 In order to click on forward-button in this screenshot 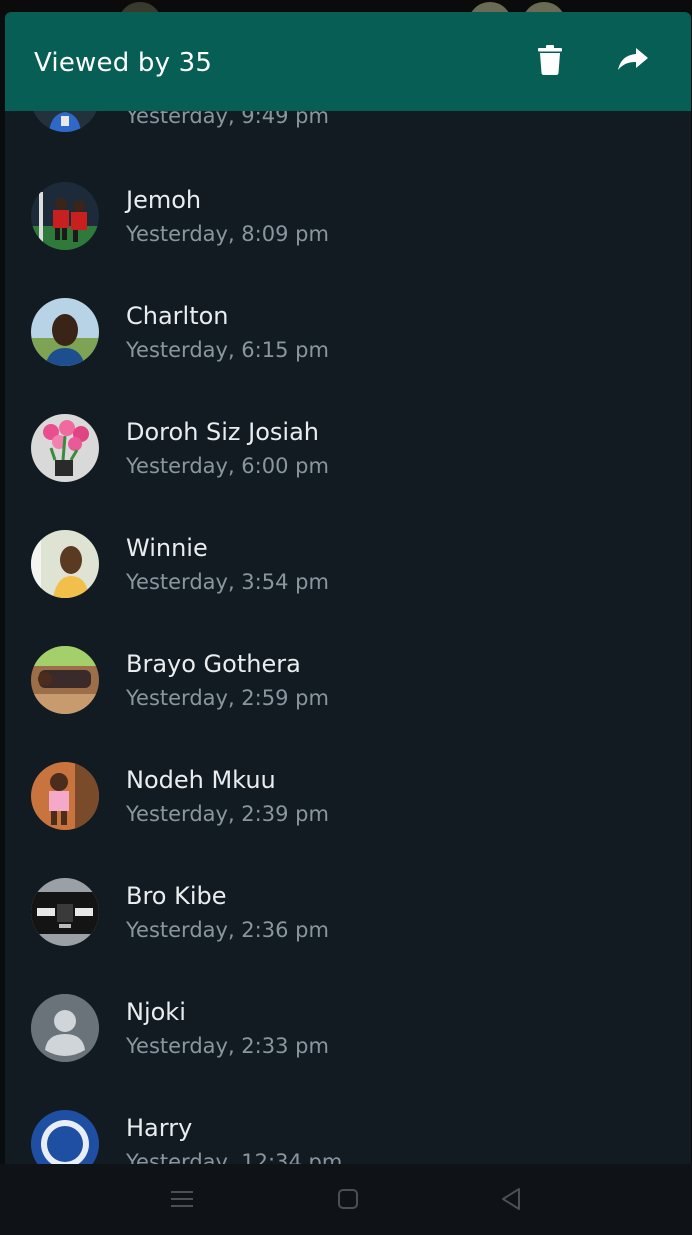, I will do `click(633, 62)`.